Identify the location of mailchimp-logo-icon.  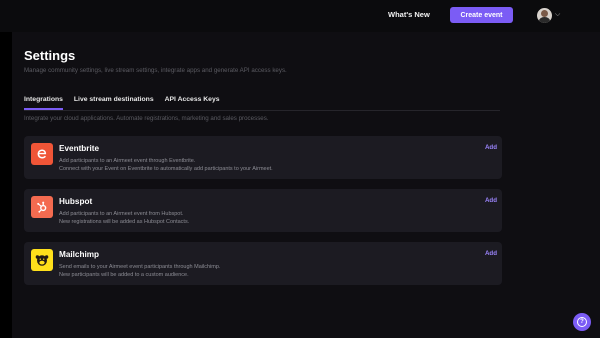
(42, 260).